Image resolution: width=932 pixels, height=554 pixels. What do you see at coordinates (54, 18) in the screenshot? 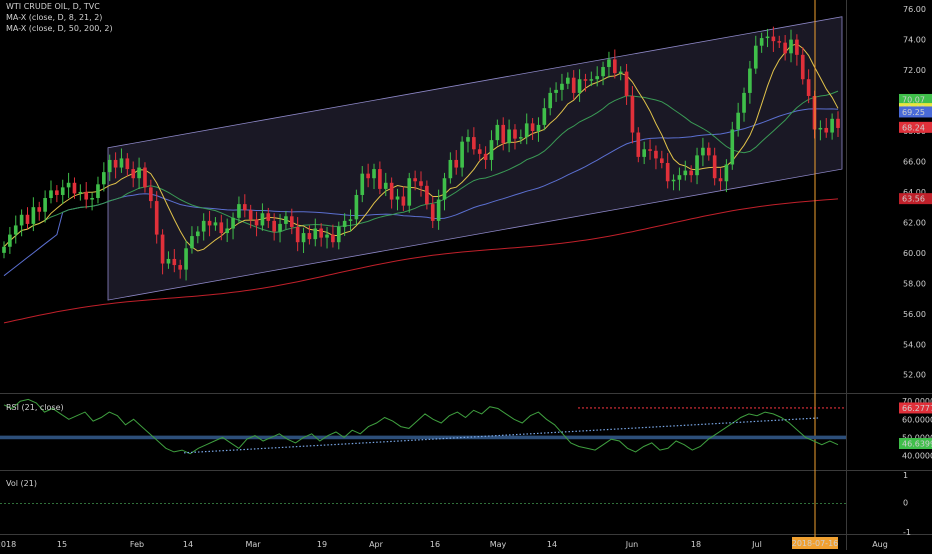
I see `indicator-legend-ma-short: MA-X (close, D, 8, 21, 2)` at bounding box center [54, 18].